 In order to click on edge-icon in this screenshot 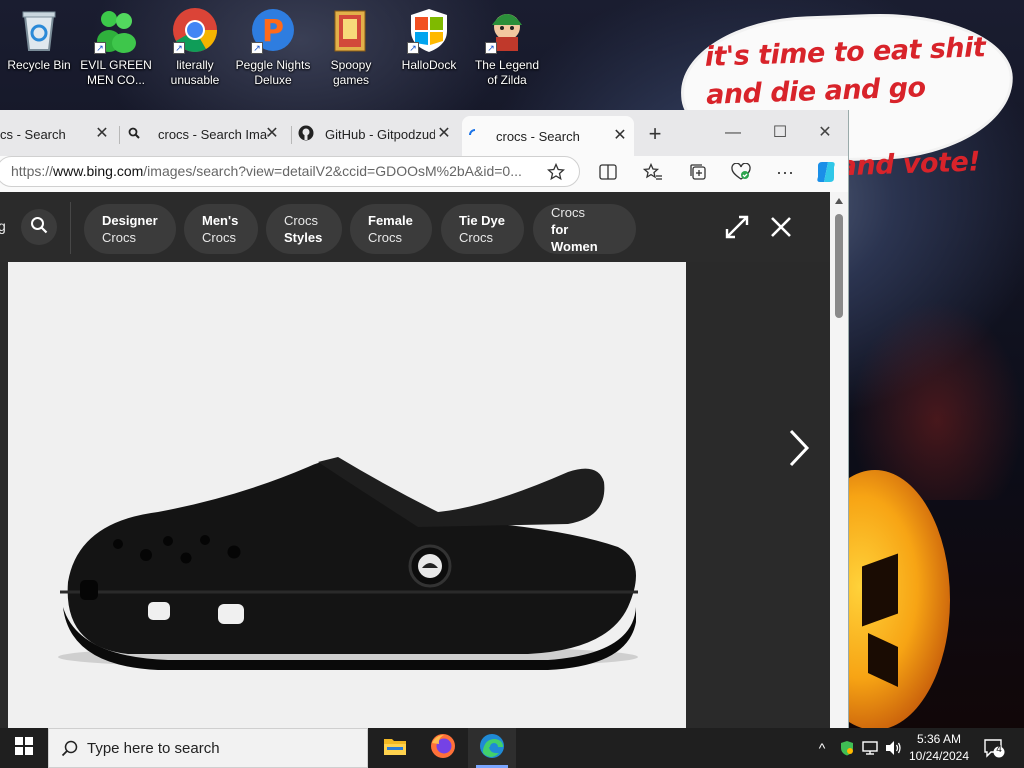, I will do `click(492, 748)`.